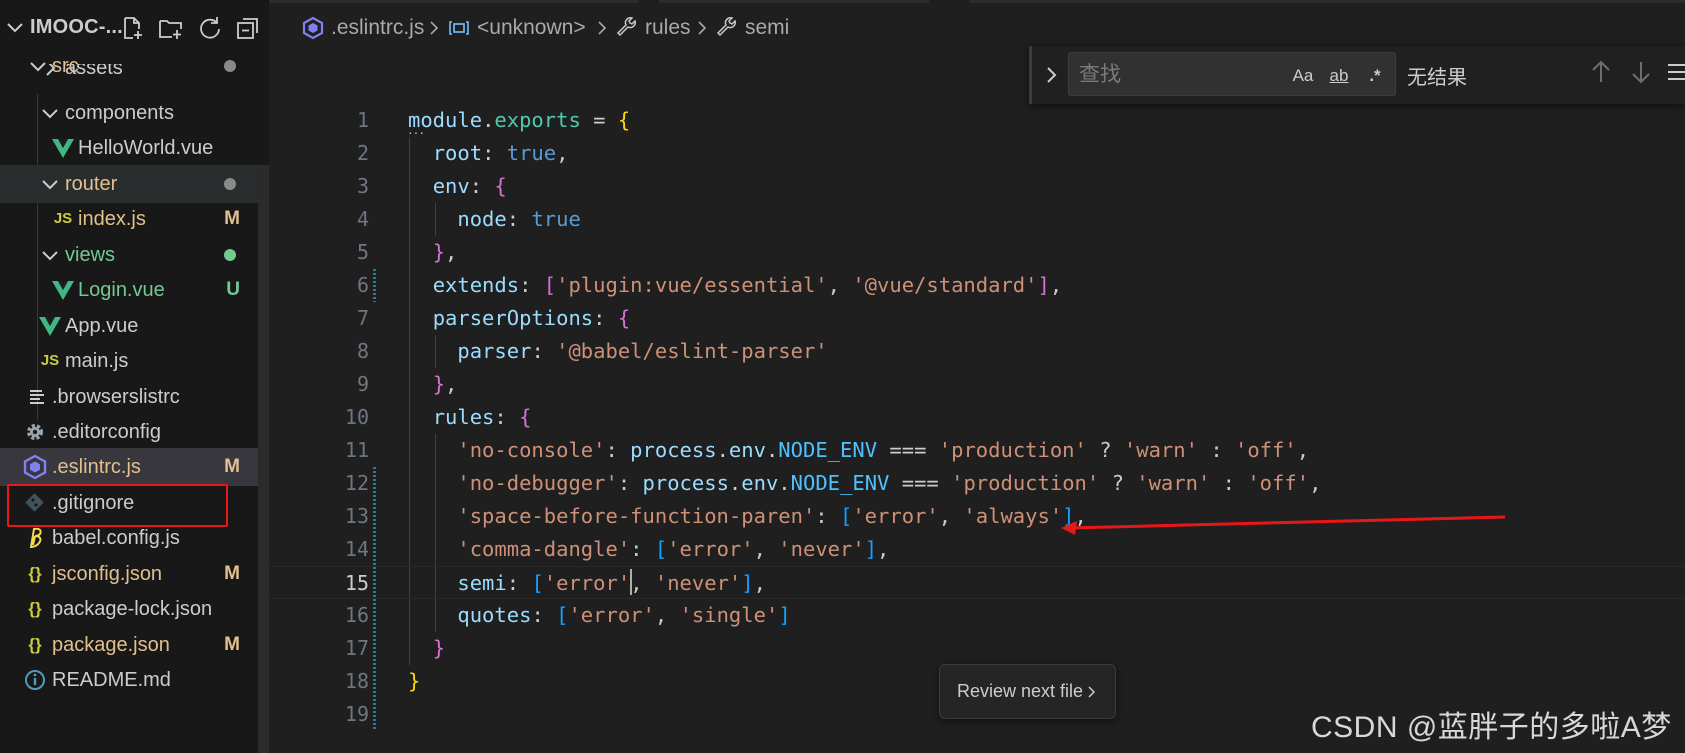 This screenshot has height=753, width=1685. I want to click on tree-item-label: main.js, so click(97, 361).